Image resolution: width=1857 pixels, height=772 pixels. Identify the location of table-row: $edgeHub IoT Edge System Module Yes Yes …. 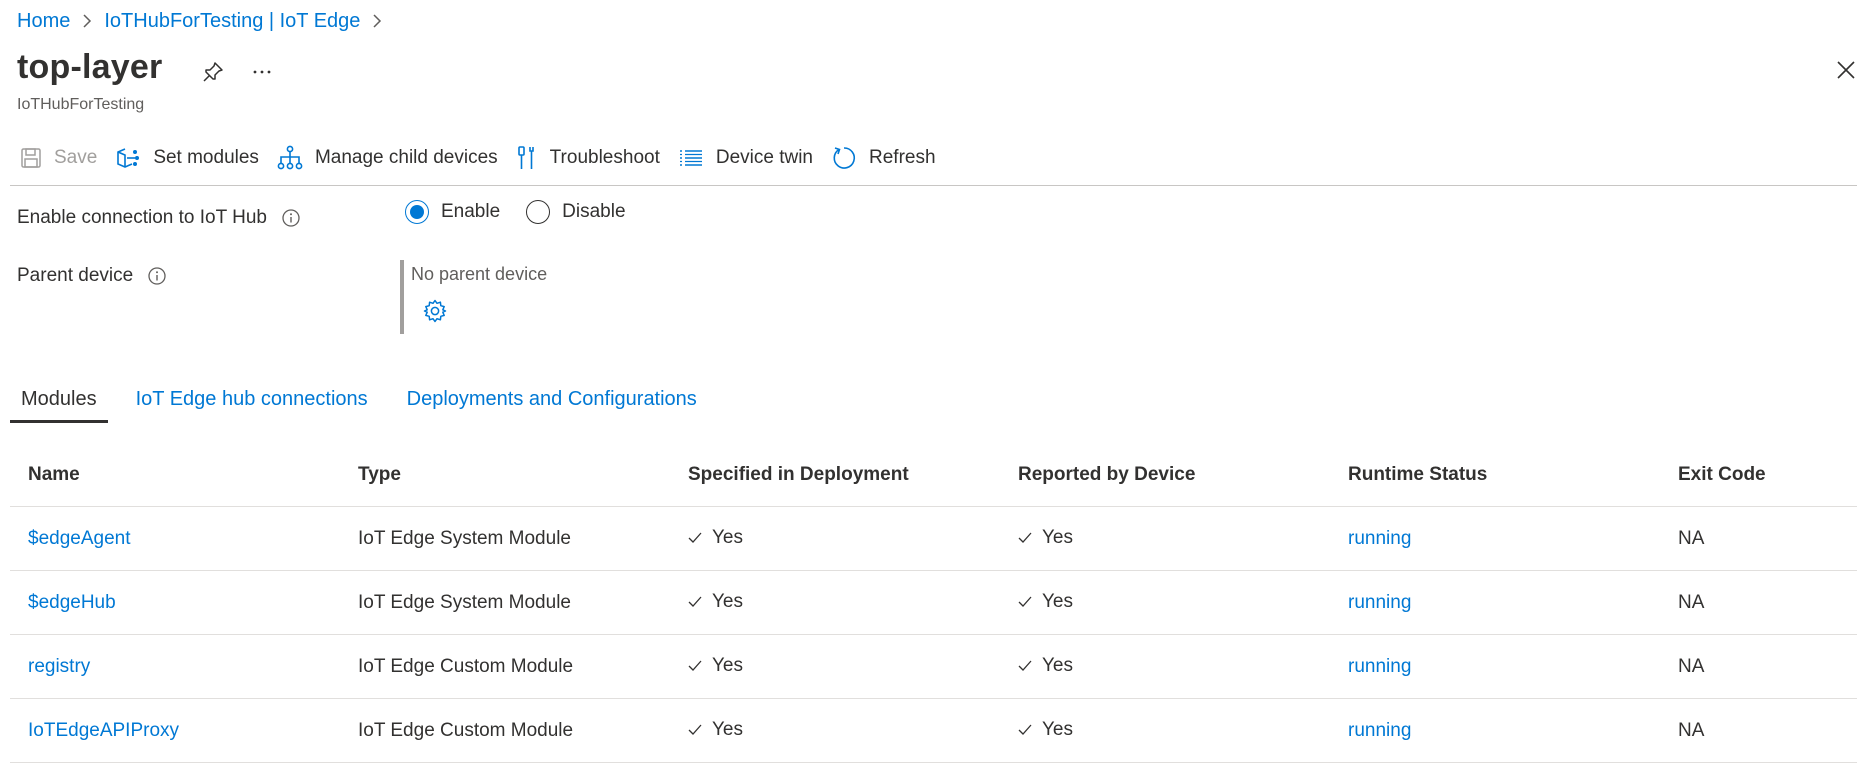
(933, 602).